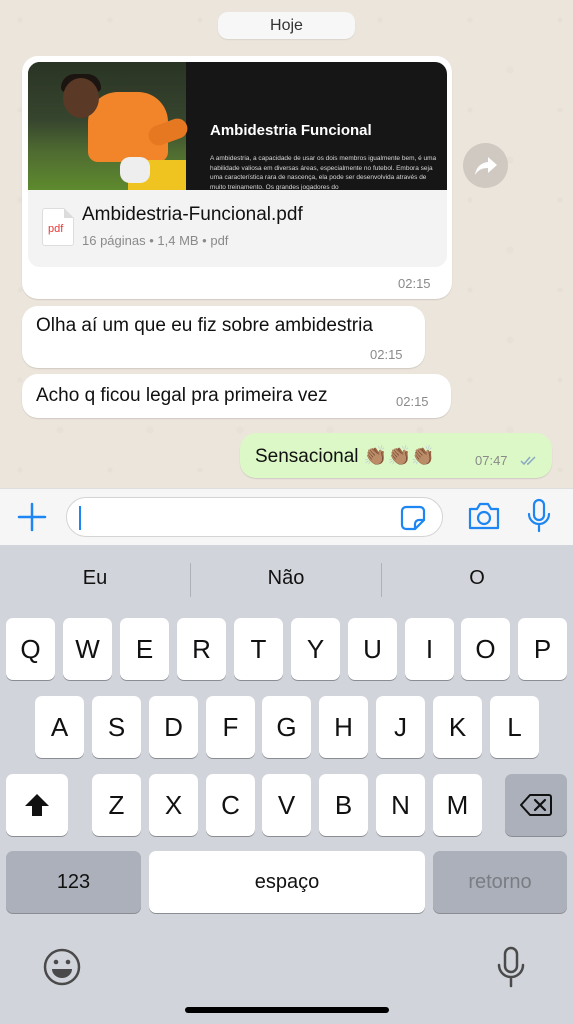 The image size is (573, 1024). What do you see at coordinates (457, 727) in the screenshot?
I see `key-k: K` at bounding box center [457, 727].